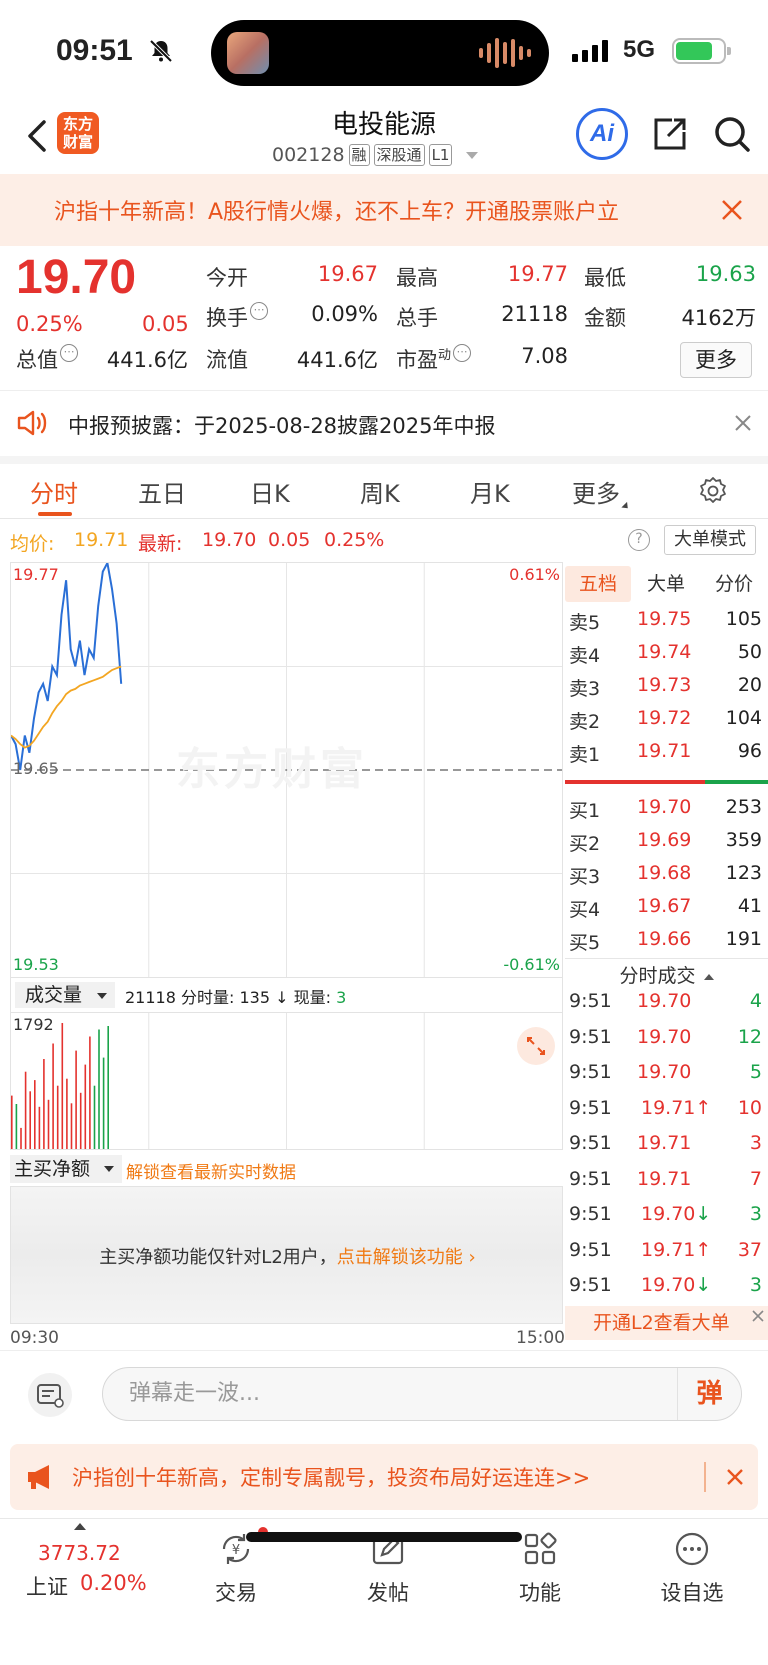  I want to click on expand-button, so click(536, 1046).